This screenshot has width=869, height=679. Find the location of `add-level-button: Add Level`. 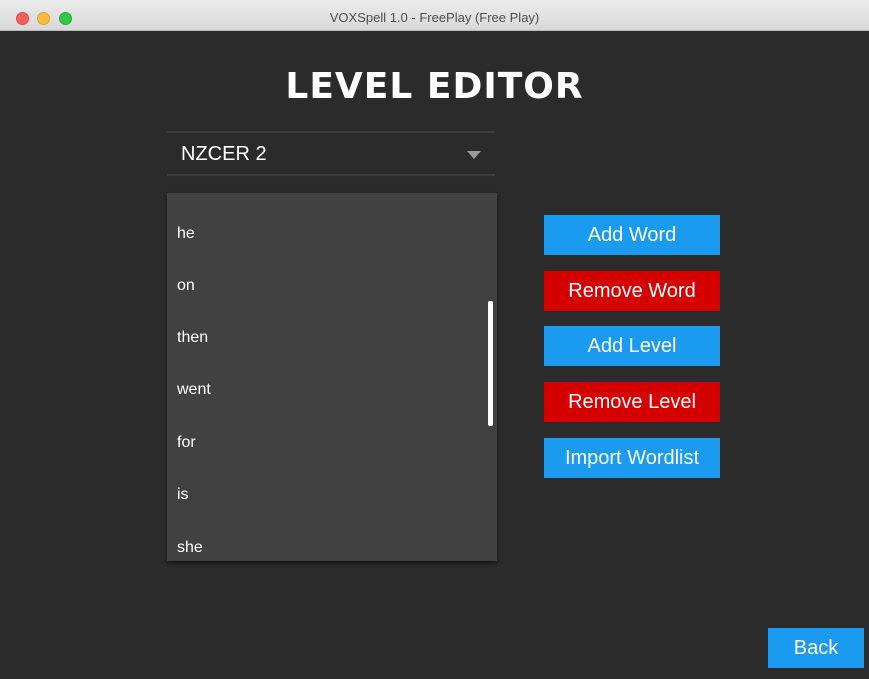

add-level-button: Add Level is located at coordinates (632, 346).